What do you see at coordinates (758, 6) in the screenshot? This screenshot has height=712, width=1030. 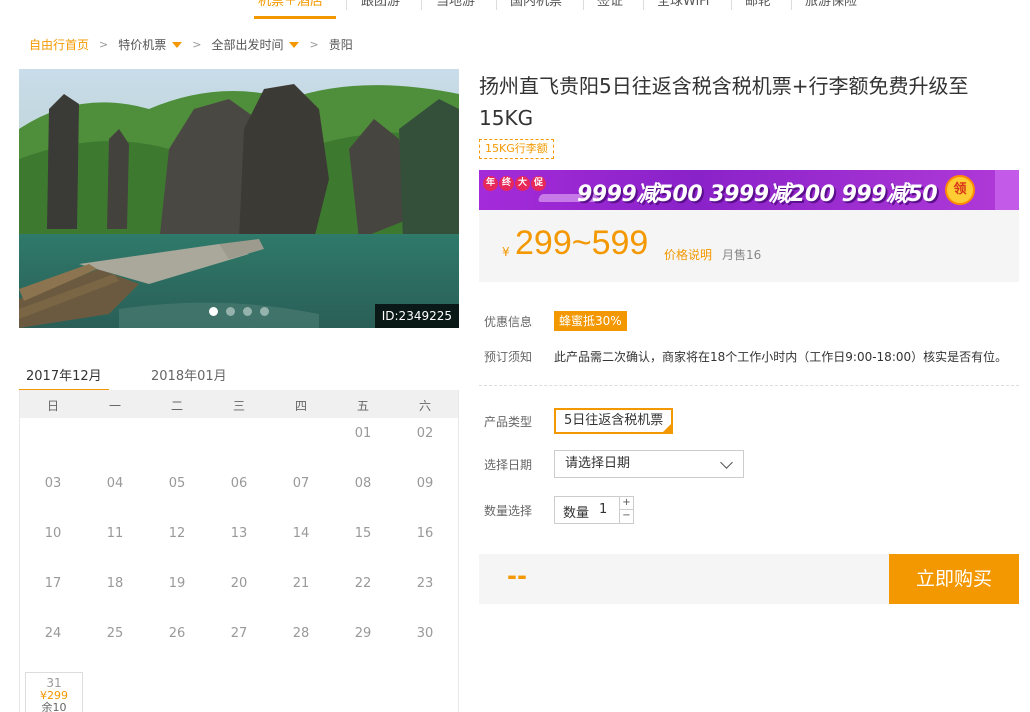 I see `nav-item-cruise: 邮轮` at bounding box center [758, 6].